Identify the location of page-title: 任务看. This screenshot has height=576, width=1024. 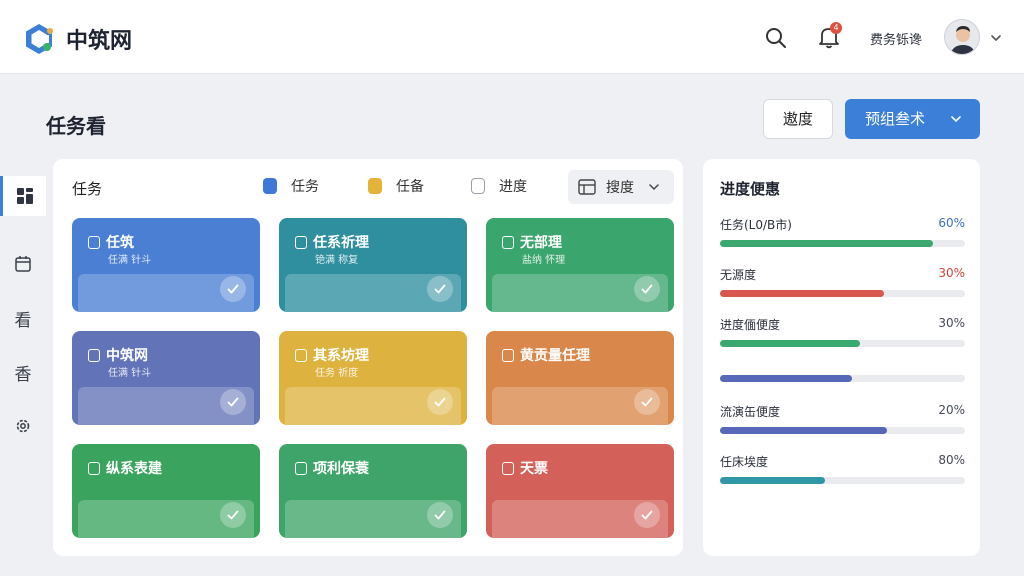
(76, 126).